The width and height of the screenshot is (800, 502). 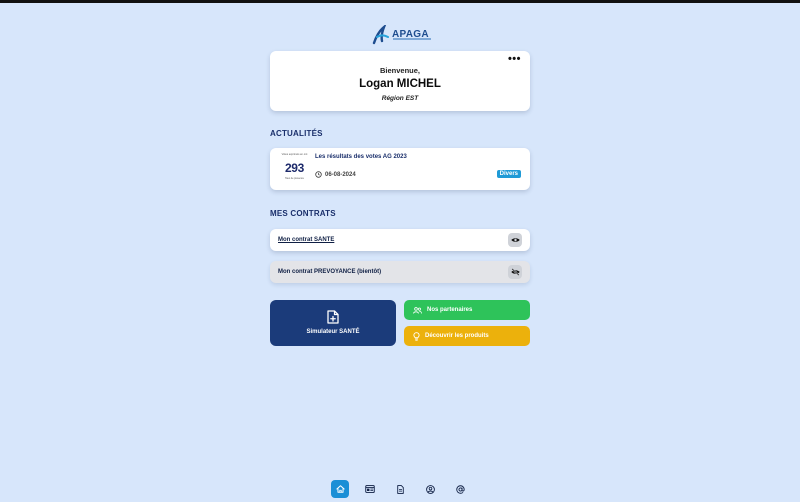 I want to click on nav-profile, so click(x=430, y=489).